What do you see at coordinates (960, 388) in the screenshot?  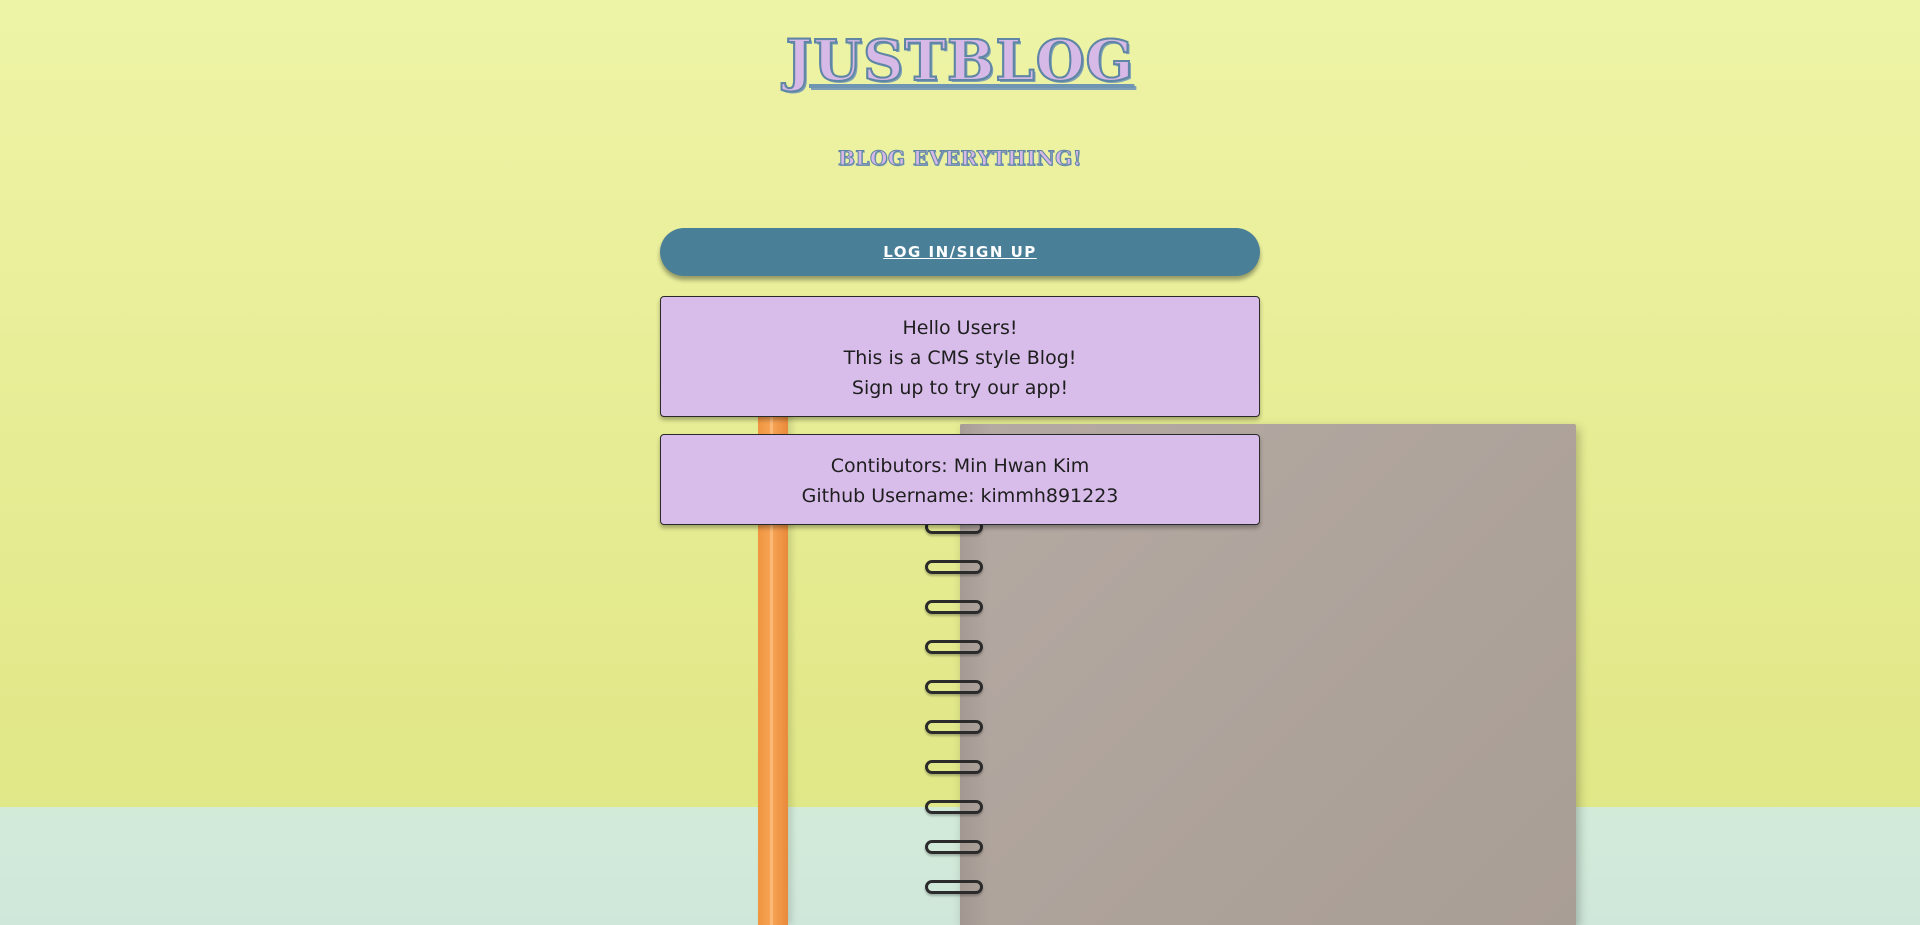 I see `intro-line: Sign up to try our app!` at bounding box center [960, 388].